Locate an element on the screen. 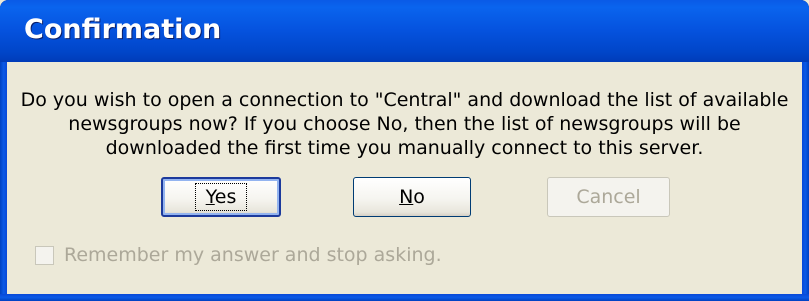 This screenshot has width=809, height=301. dialog-title: Confirmation is located at coordinates (123, 29).